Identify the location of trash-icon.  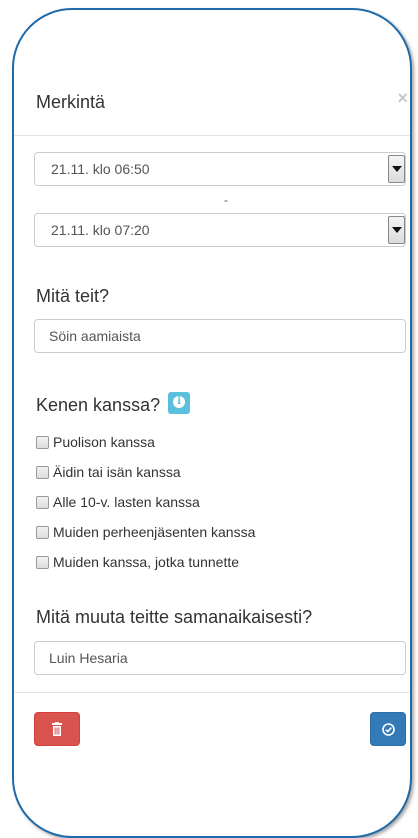
(57, 729).